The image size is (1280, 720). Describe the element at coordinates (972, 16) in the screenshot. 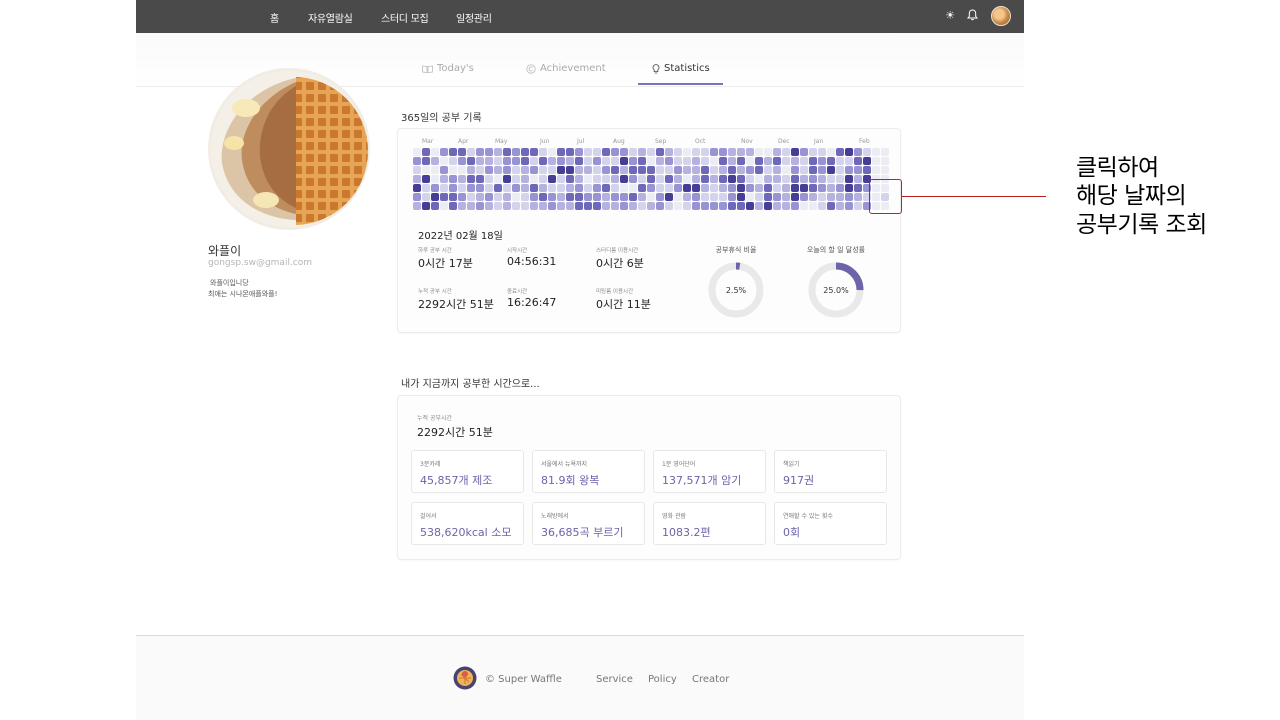

I see `bell-icon` at that location.